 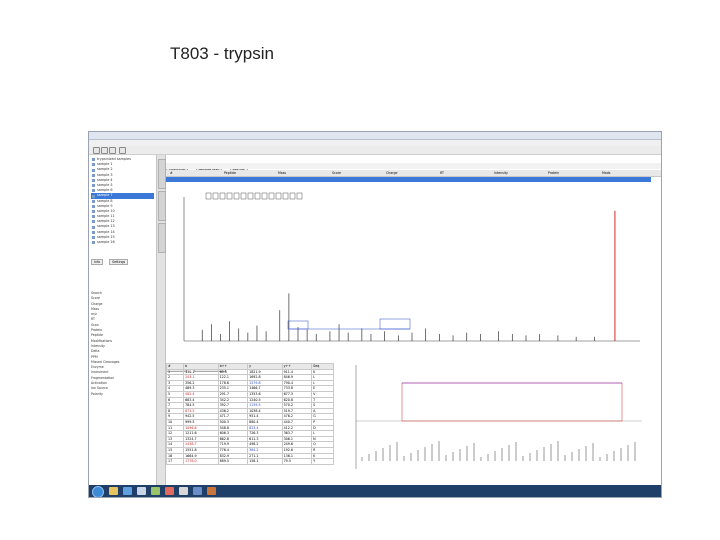 I want to click on explorer-icon, so click(x=113, y=491).